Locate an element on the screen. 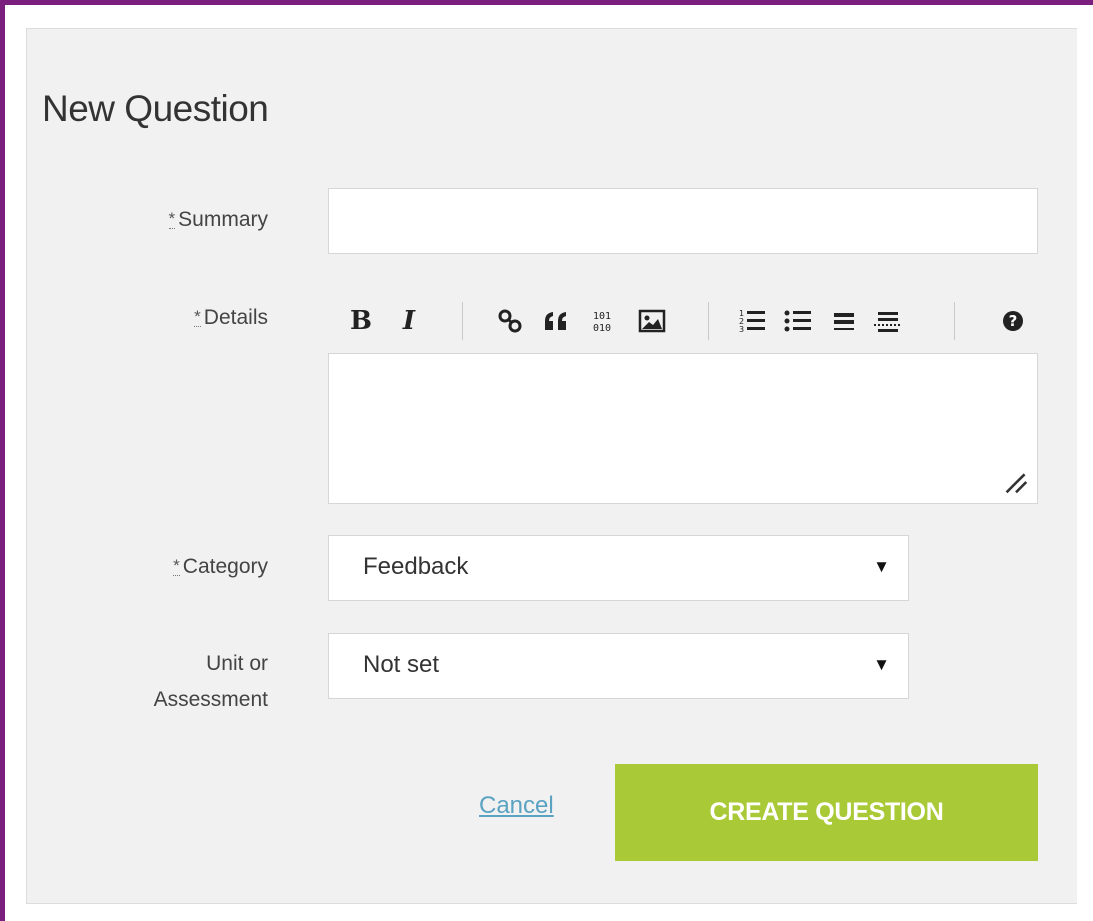  summary-label-text: Summary is located at coordinates (223, 219).